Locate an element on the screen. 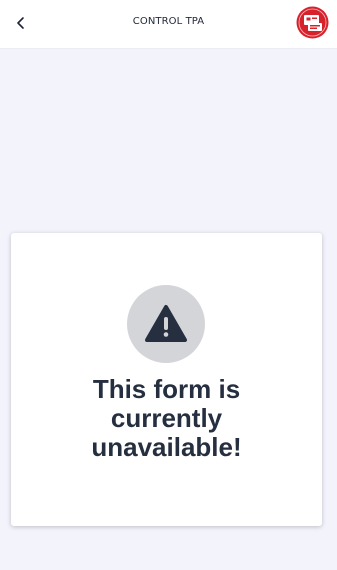 This screenshot has height=570, width=337. brand-logo is located at coordinates (312, 22).